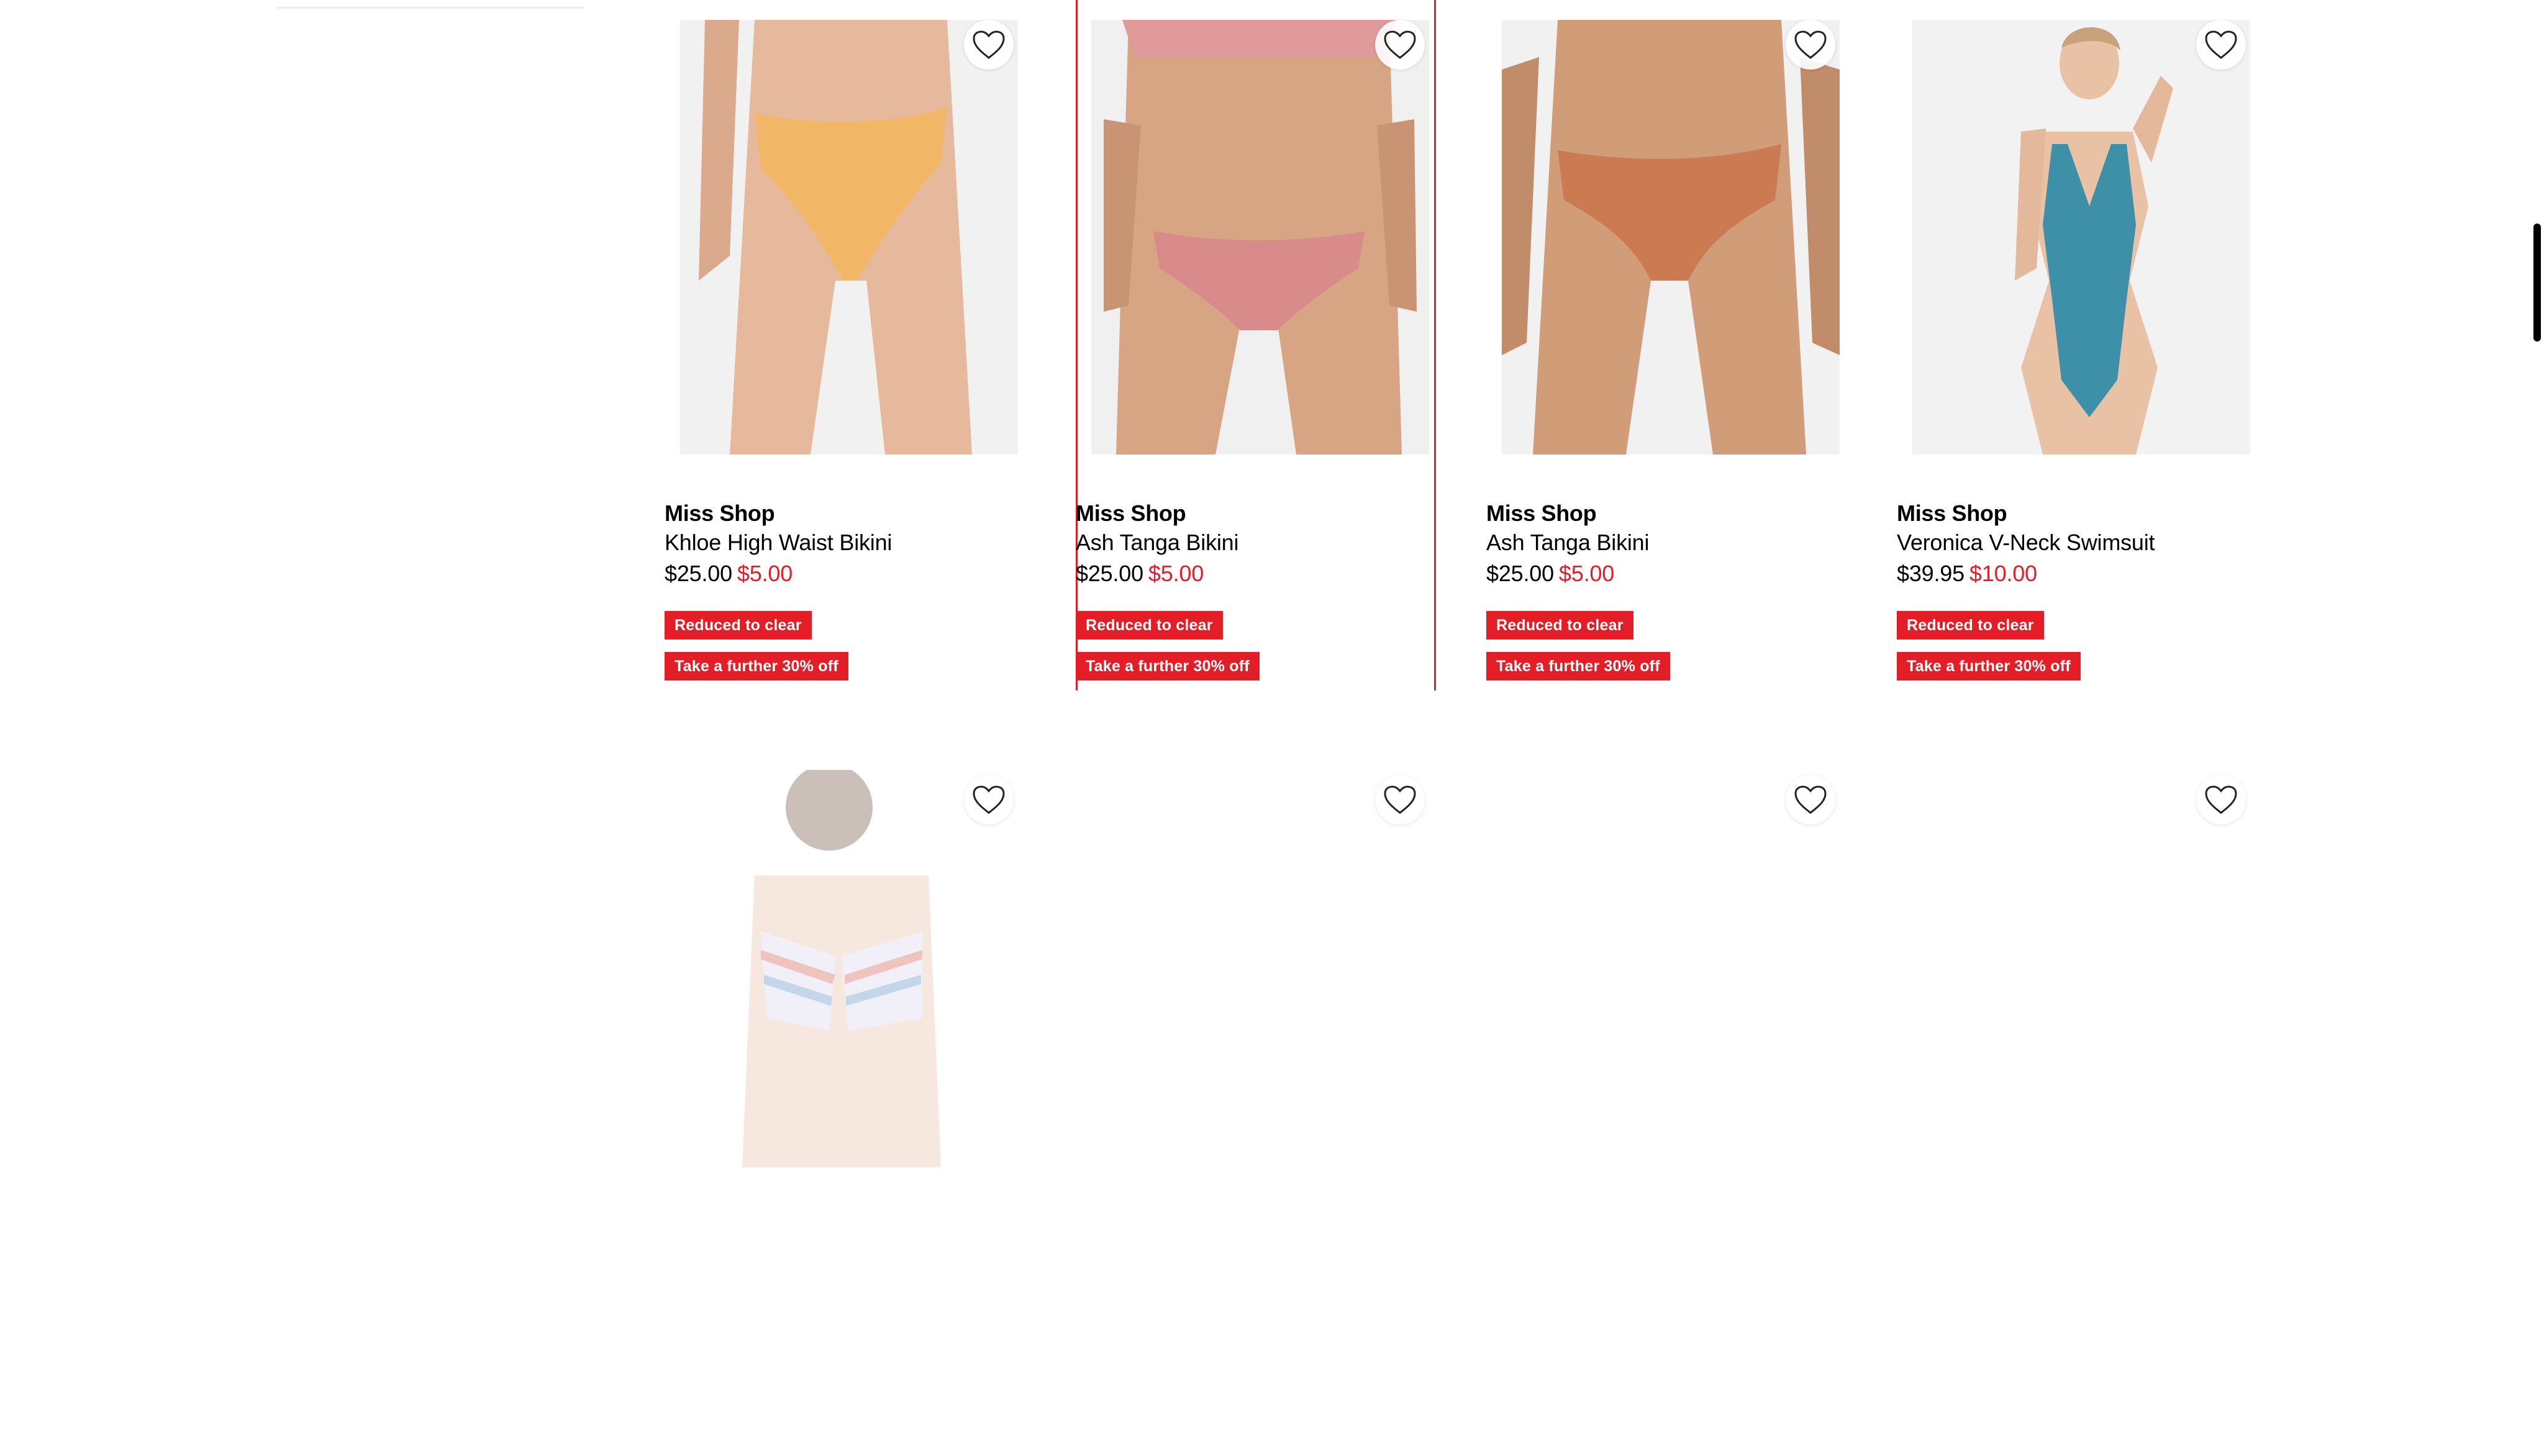 This screenshot has width=2544, height=1456. What do you see at coordinates (2537, 577) in the screenshot?
I see `scrollbar` at bounding box center [2537, 577].